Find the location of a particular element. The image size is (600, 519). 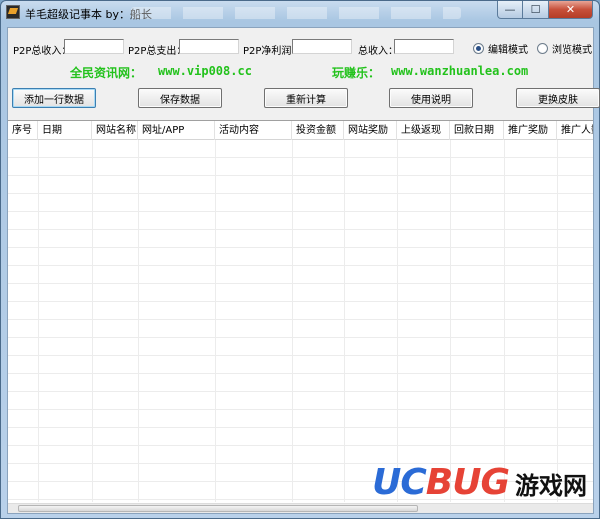

column-header: 推广人数 is located at coordinates (575, 130).